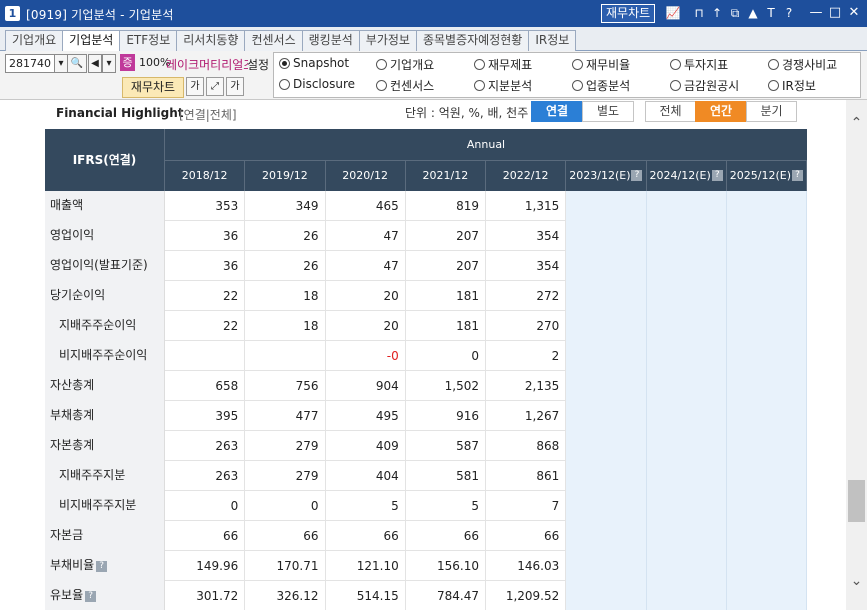 The height and width of the screenshot is (610, 867). I want to click on window-number-icon: 1, so click(12, 13).